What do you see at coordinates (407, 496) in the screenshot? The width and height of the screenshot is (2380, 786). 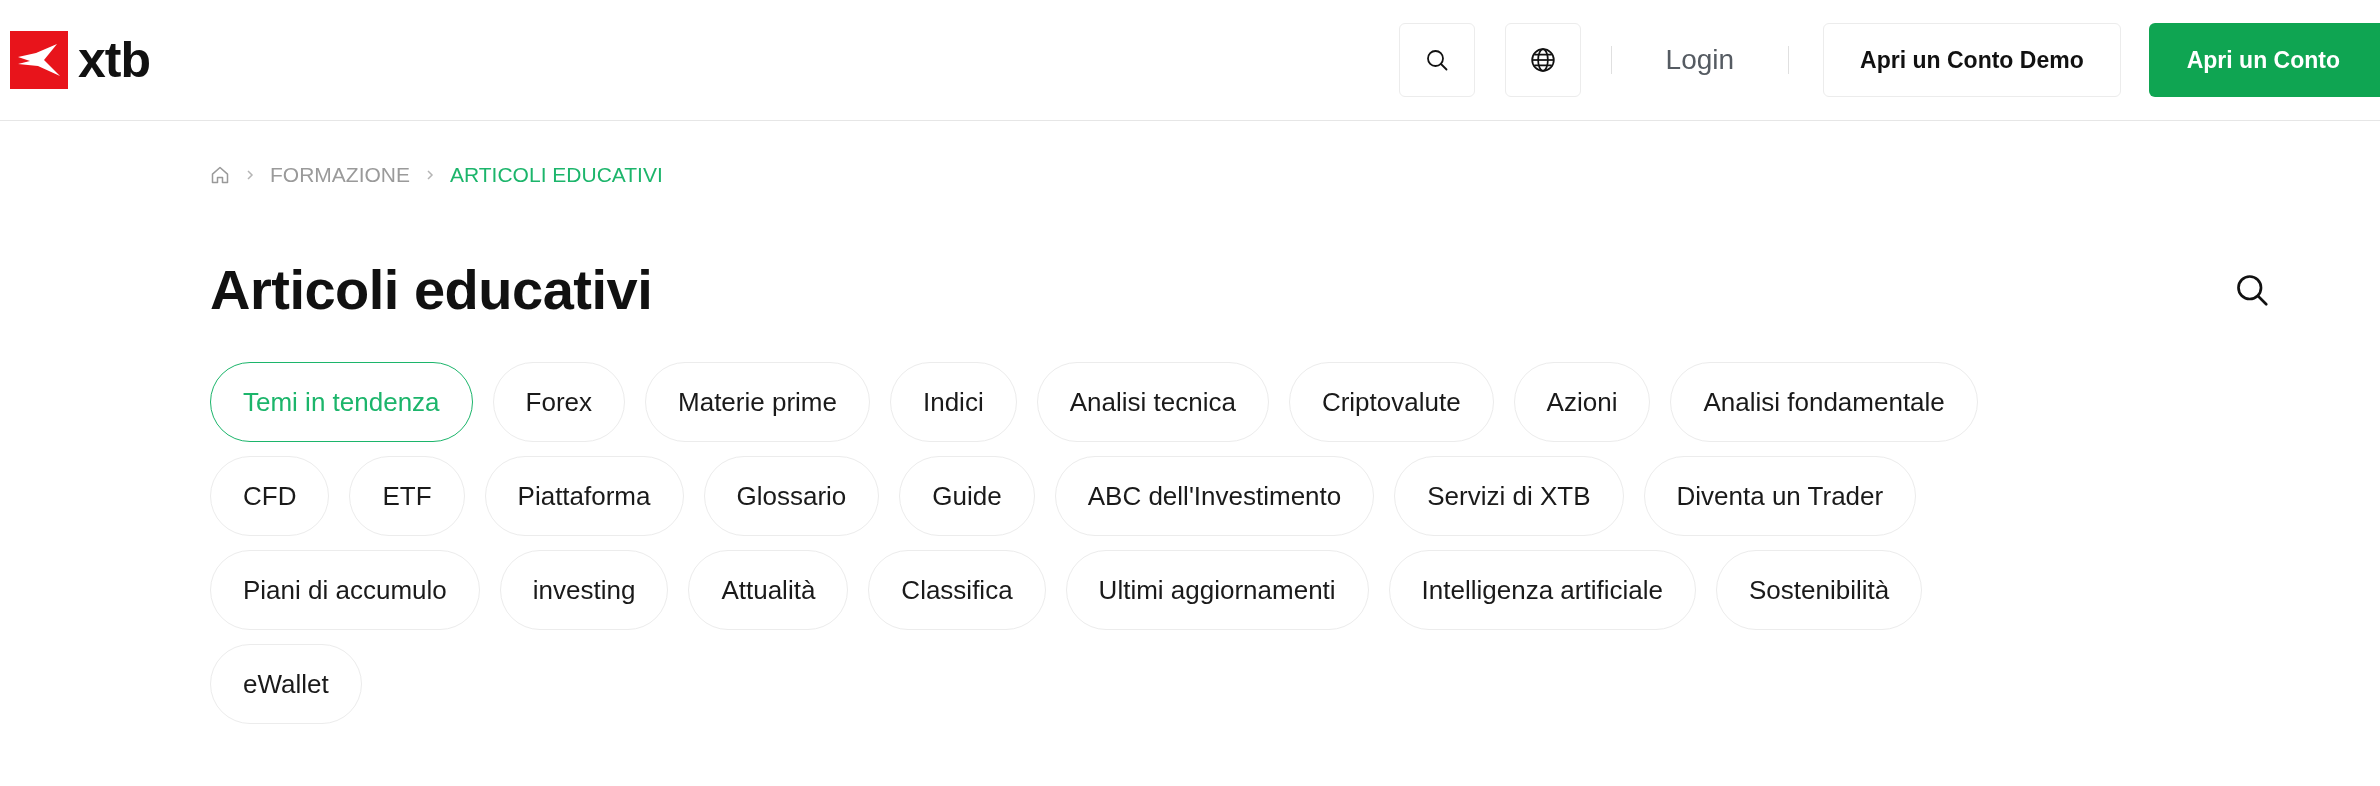 I see `category-chip: ETF` at bounding box center [407, 496].